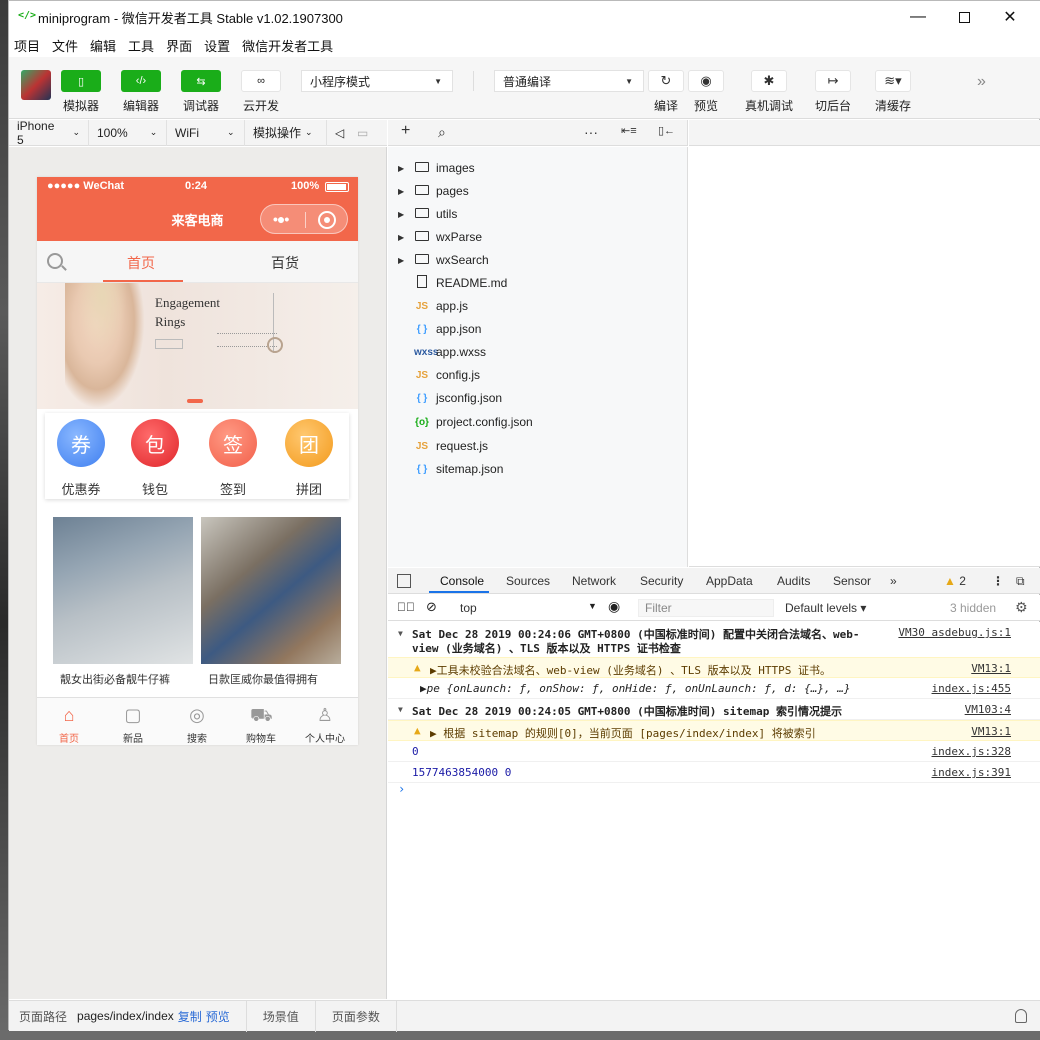 This screenshot has height=1040, width=1040. I want to click on folder-row: ▶ utils, so click(538, 214).